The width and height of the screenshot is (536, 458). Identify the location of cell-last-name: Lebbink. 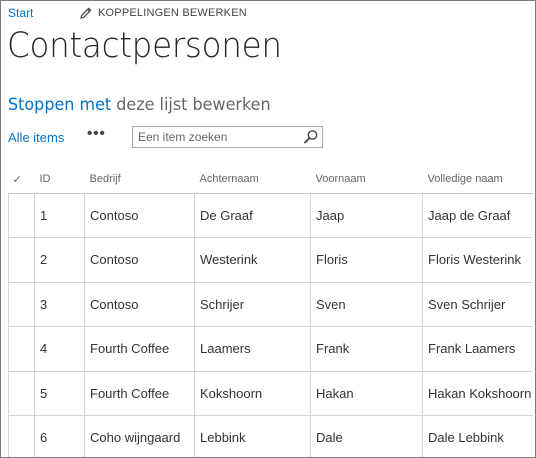
(252, 436).